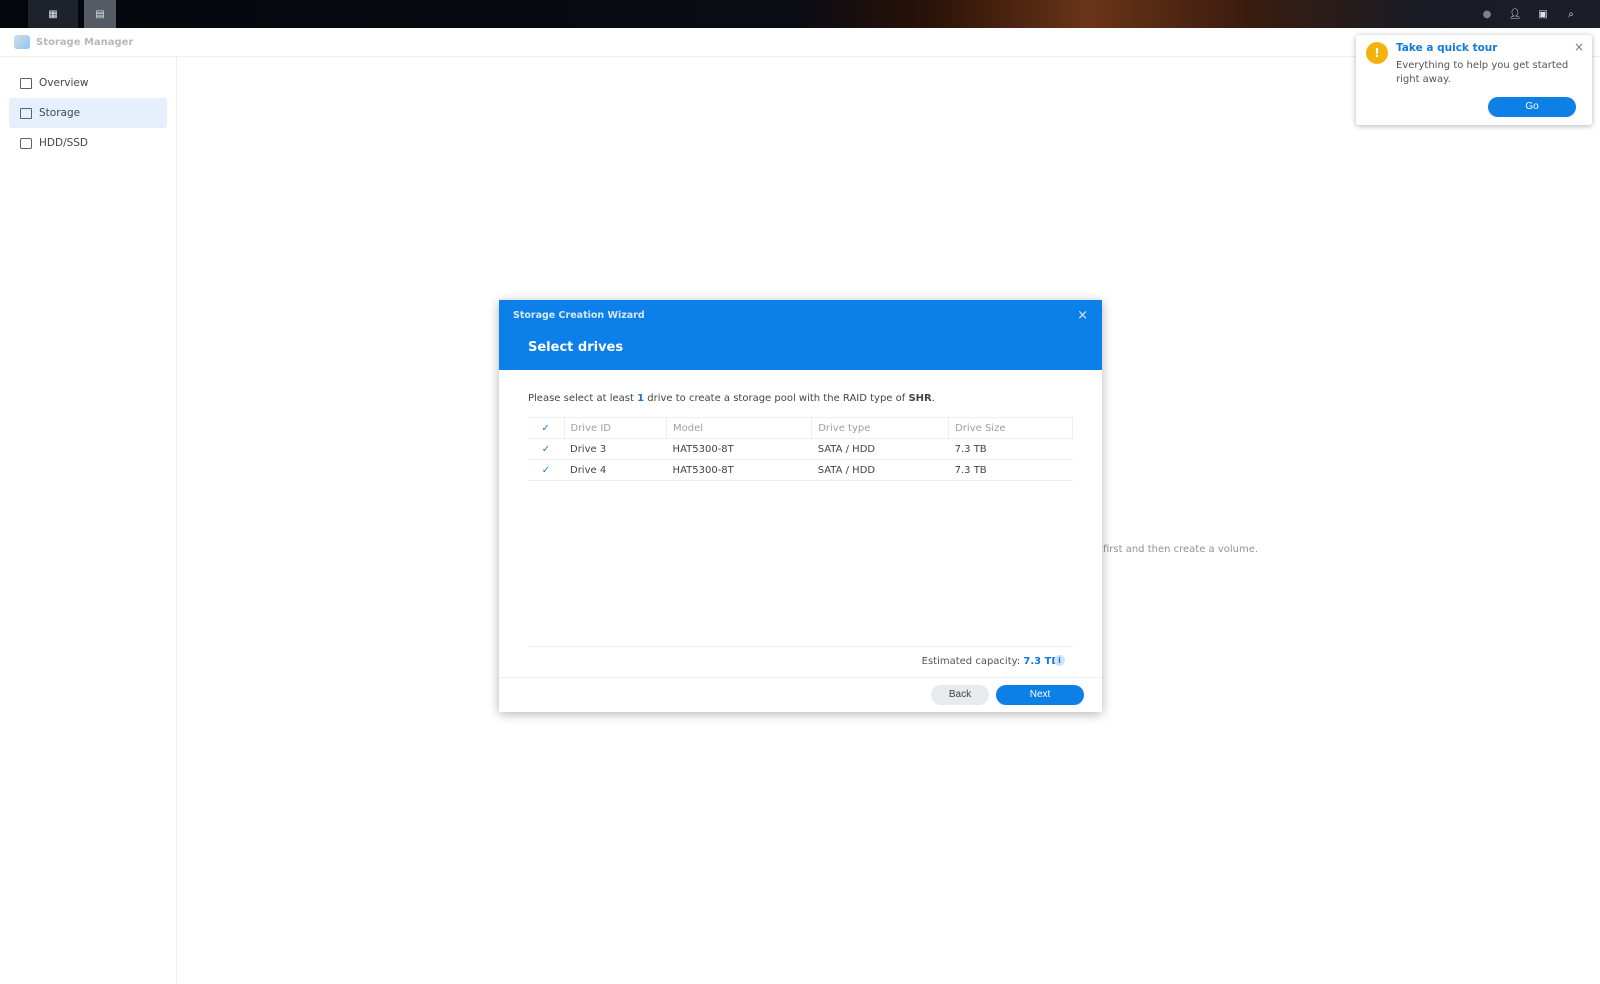 Image resolution: width=1600 pixels, height=984 pixels. What do you see at coordinates (972, 661) in the screenshot?
I see `capacity-label: Estimated capacity:` at bounding box center [972, 661].